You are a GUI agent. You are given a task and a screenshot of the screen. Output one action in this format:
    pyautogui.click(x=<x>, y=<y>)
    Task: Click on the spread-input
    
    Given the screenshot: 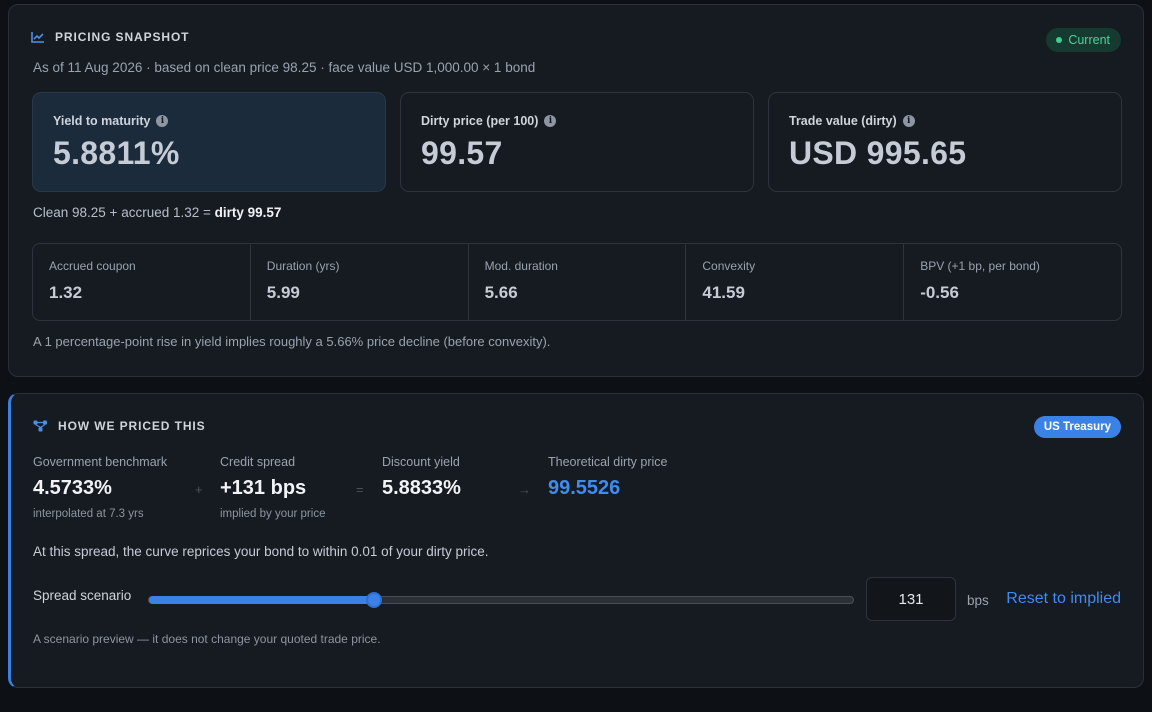 What is the action you would take?
    pyautogui.click(x=911, y=599)
    